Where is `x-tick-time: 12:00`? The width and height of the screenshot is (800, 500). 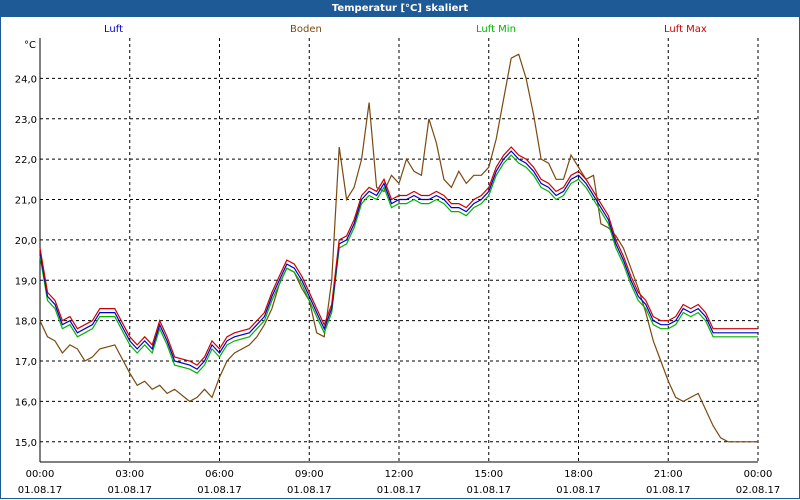
x-tick-time: 12:00 is located at coordinates (399, 474).